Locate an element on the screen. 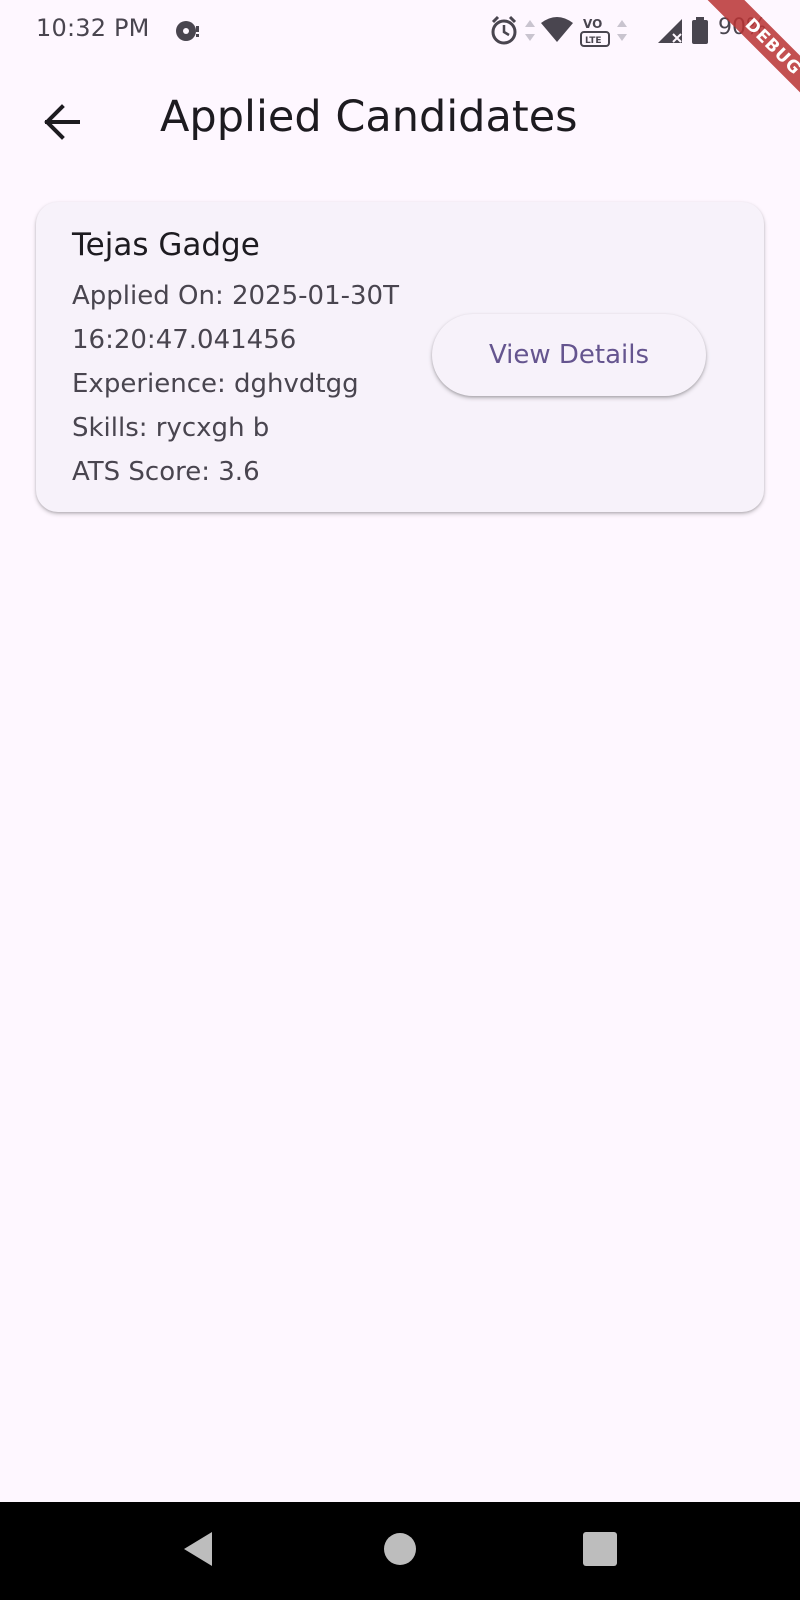 The width and height of the screenshot is (800, 1600). nav-back-button is located at coordinates (198, 1551).